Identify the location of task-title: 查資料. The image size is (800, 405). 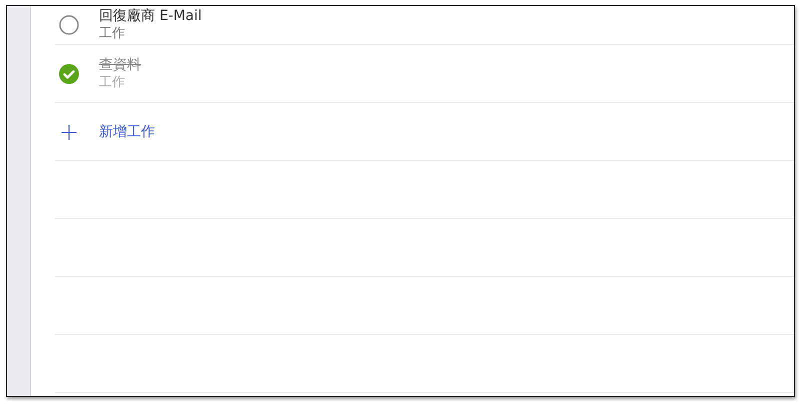
(120, 64).